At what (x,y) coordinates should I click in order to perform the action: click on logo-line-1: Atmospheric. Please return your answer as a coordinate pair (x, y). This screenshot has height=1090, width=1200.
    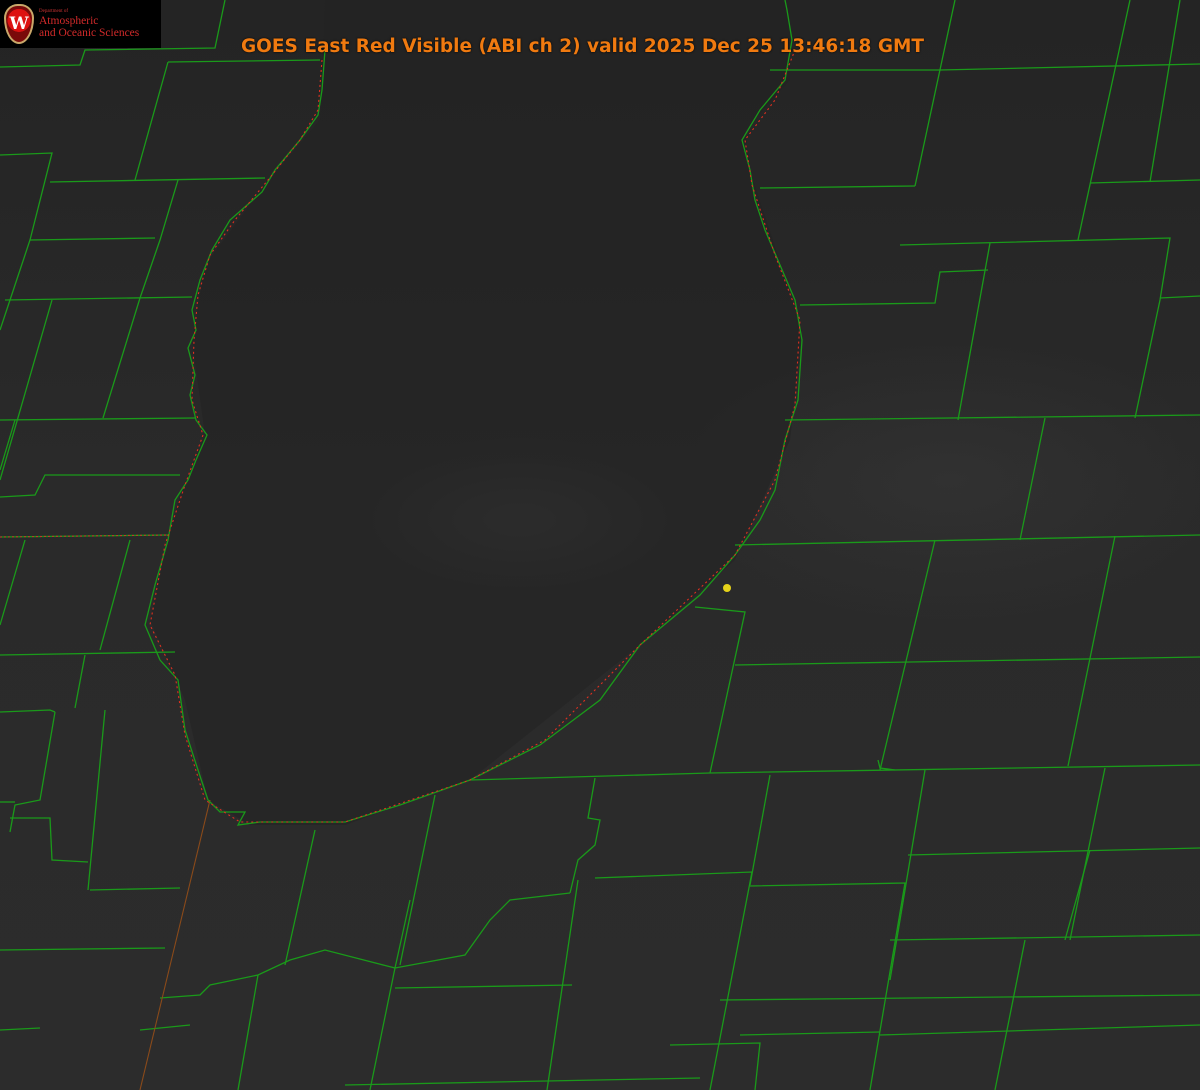
    Looking at the image, I should click on (69, 21).